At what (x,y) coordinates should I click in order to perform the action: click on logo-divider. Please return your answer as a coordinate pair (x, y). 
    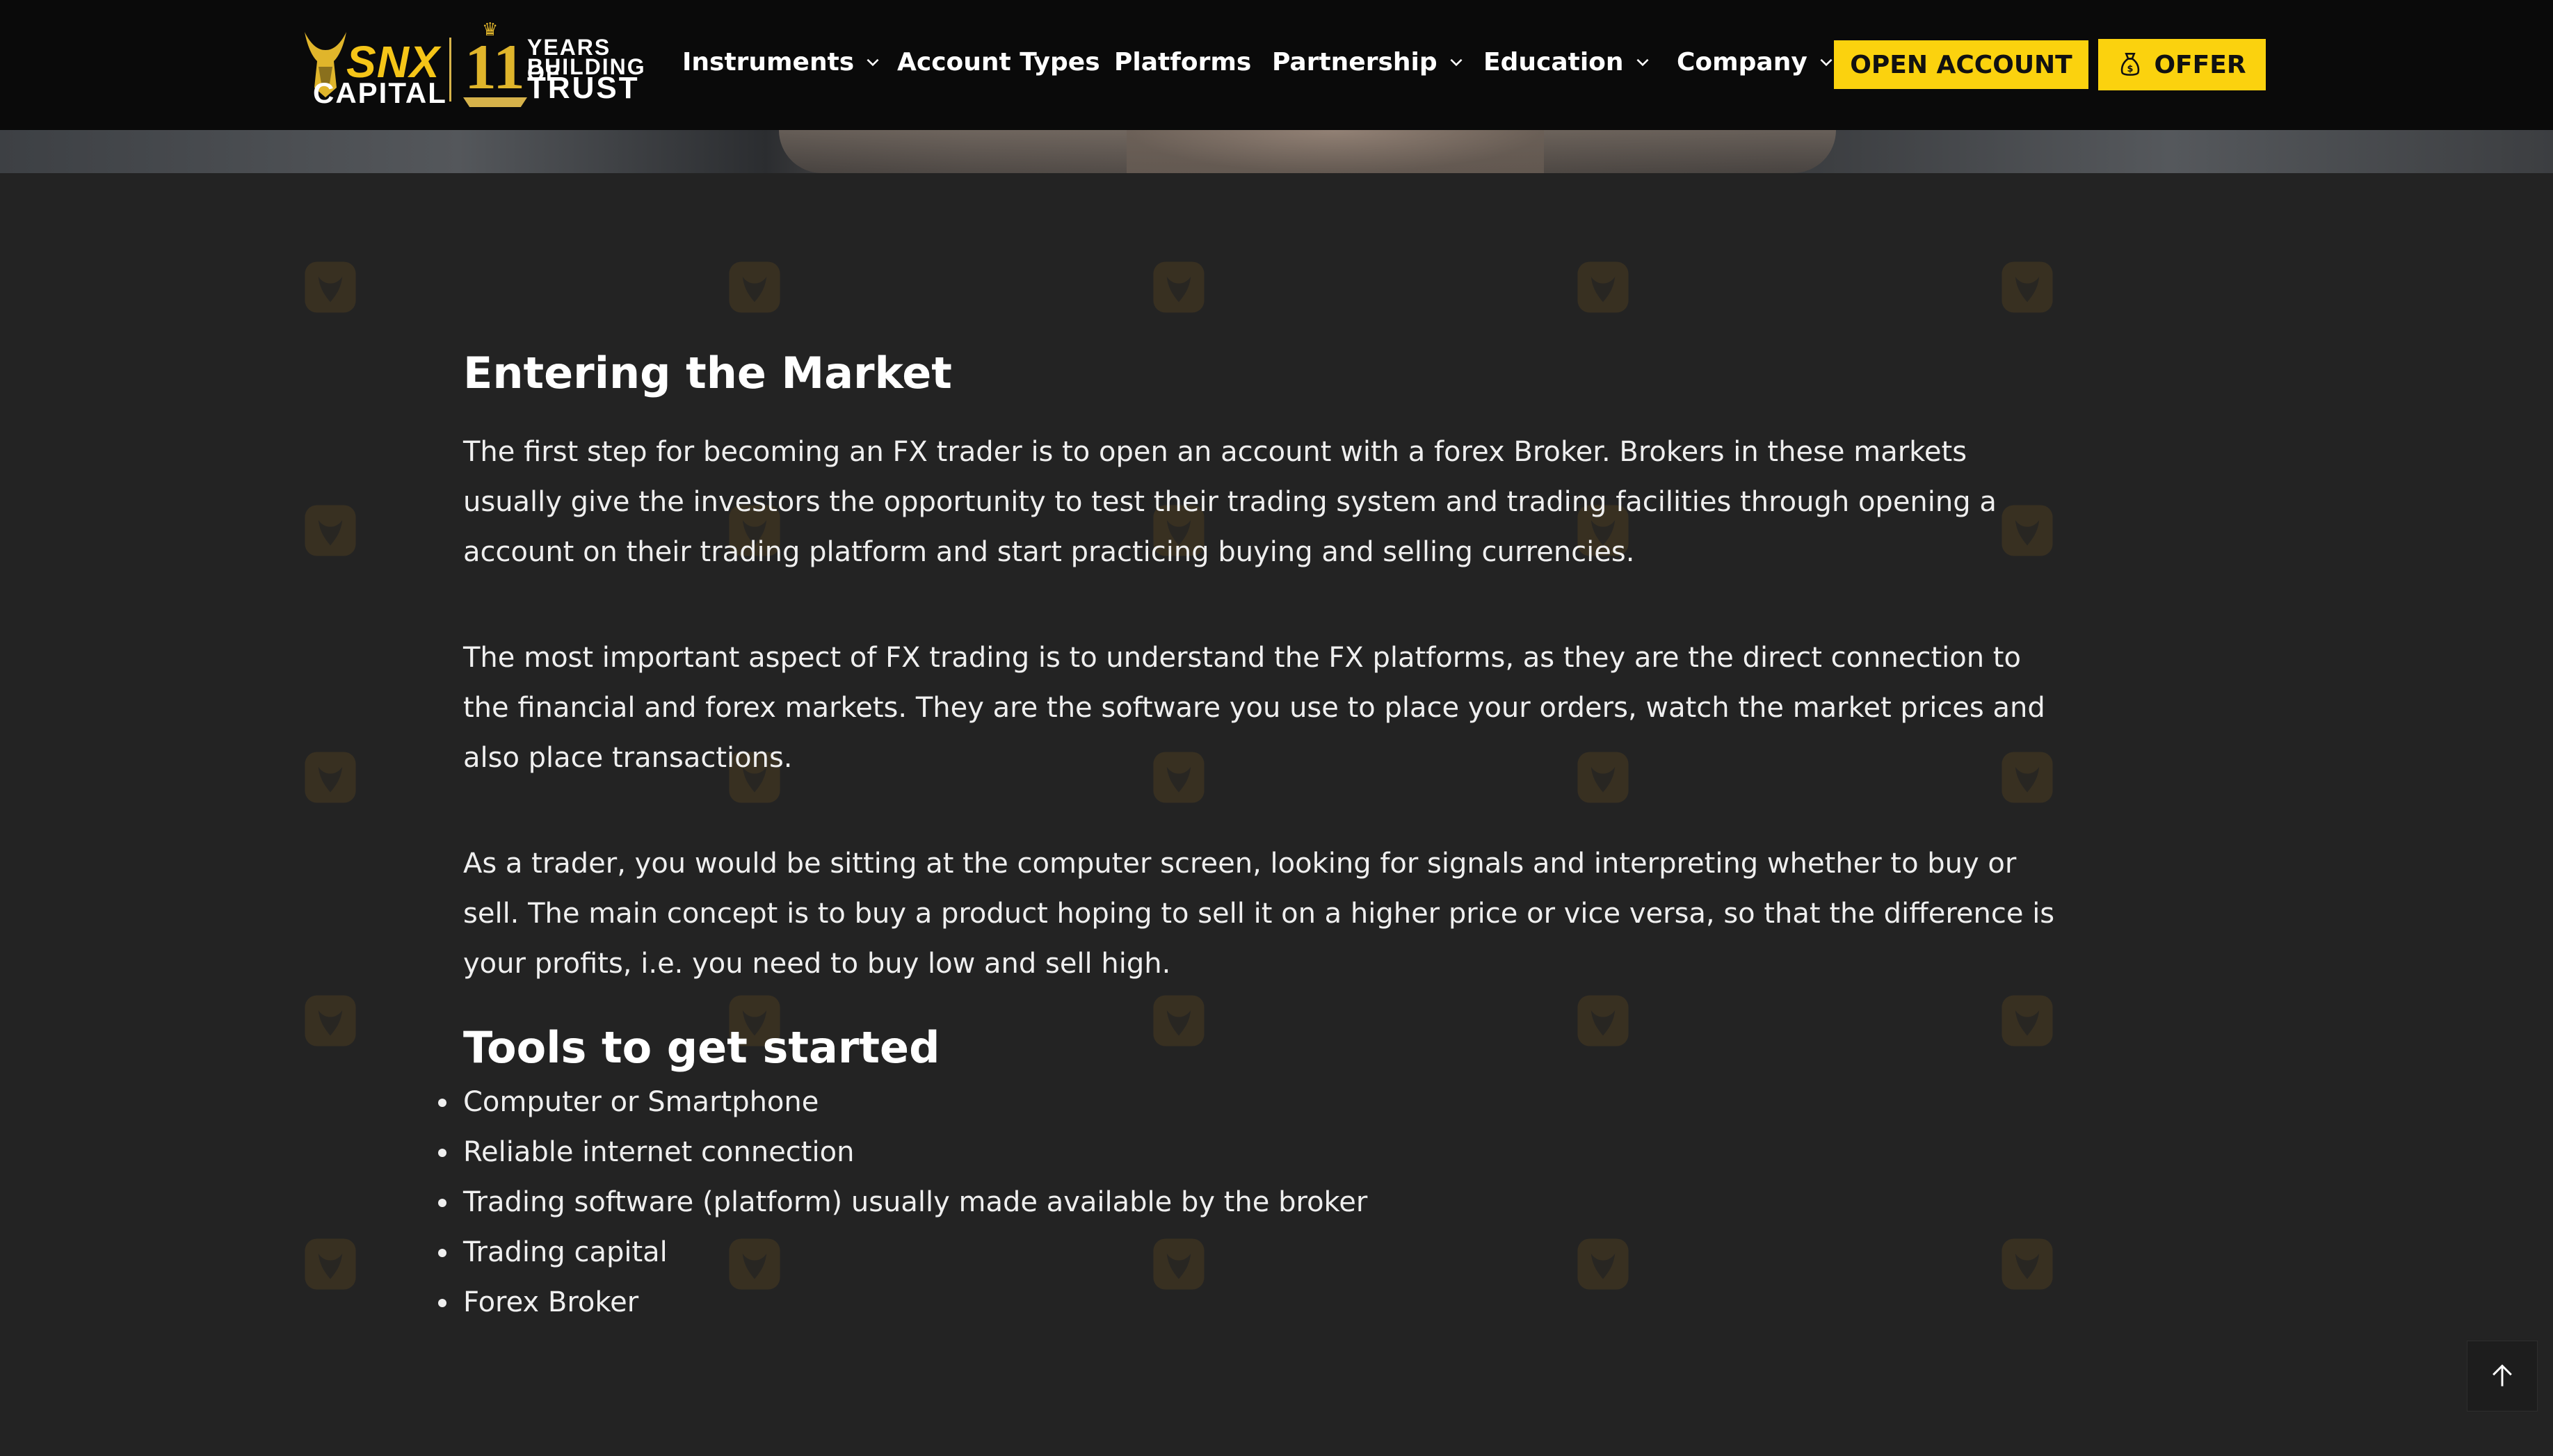
    Looking at the image, I should click on (450, 70).